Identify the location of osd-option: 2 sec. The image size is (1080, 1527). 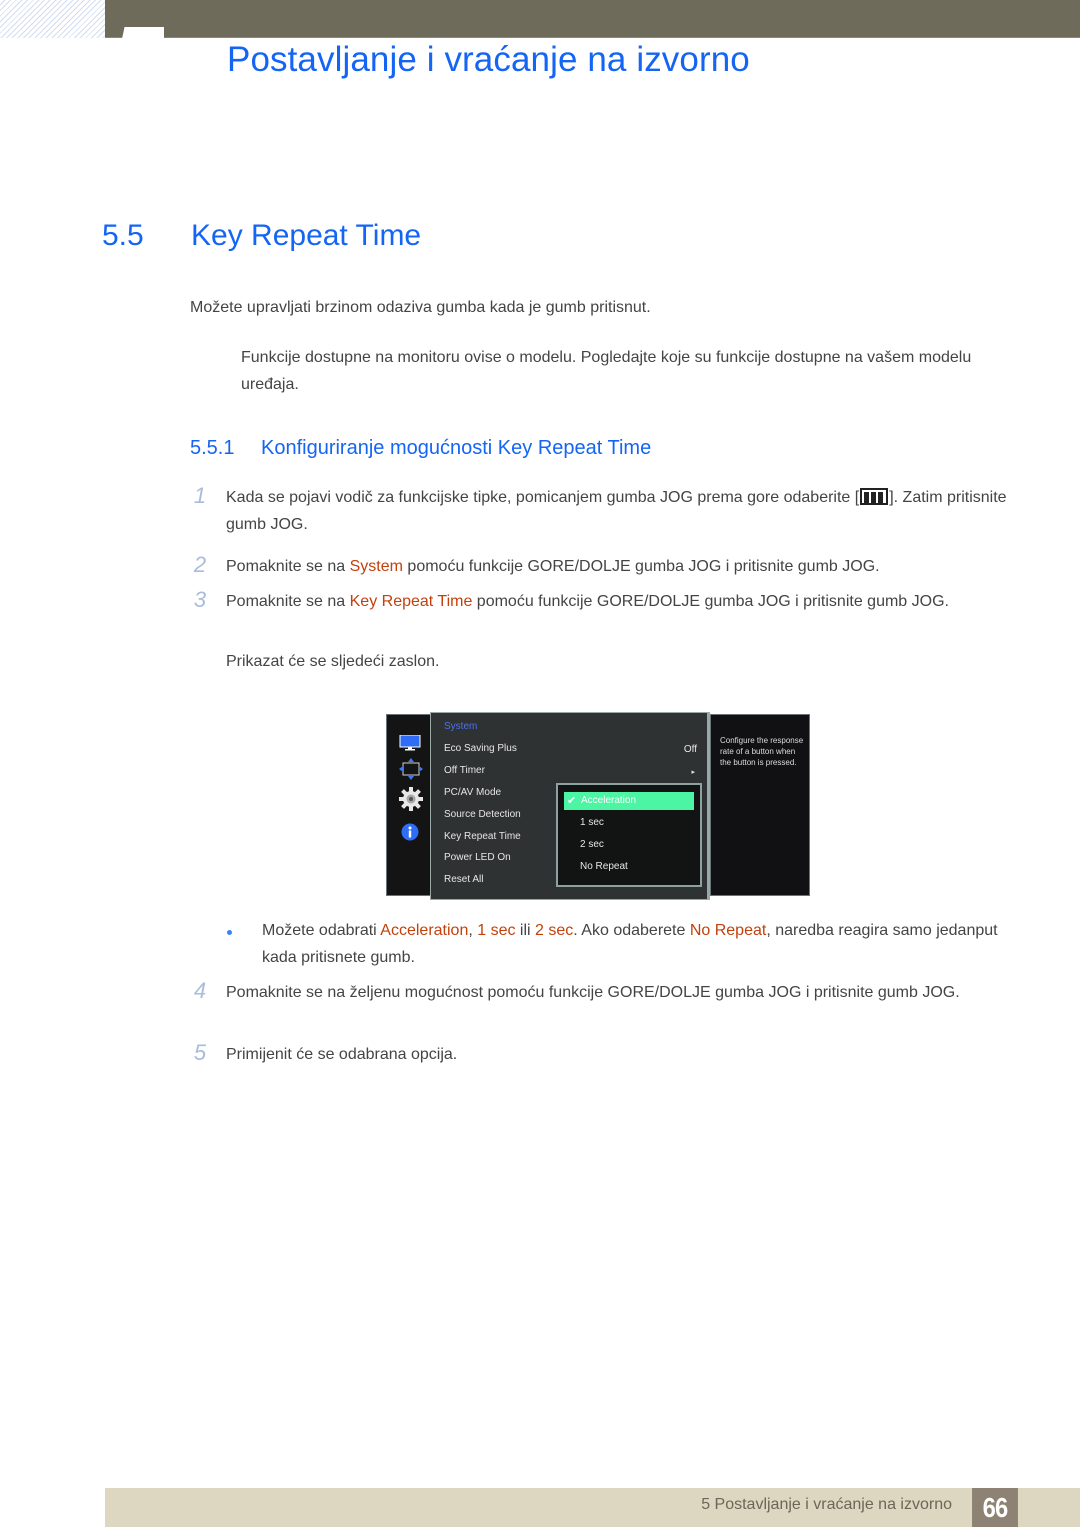
(592, 844).